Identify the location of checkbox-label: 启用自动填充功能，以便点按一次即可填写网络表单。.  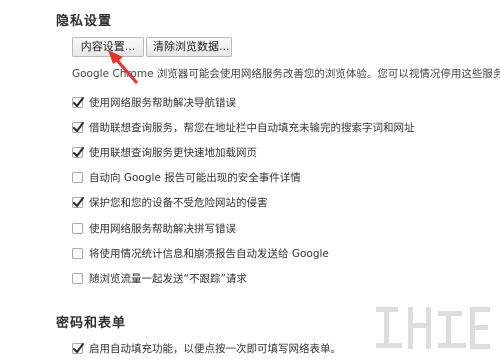
(215, 348).